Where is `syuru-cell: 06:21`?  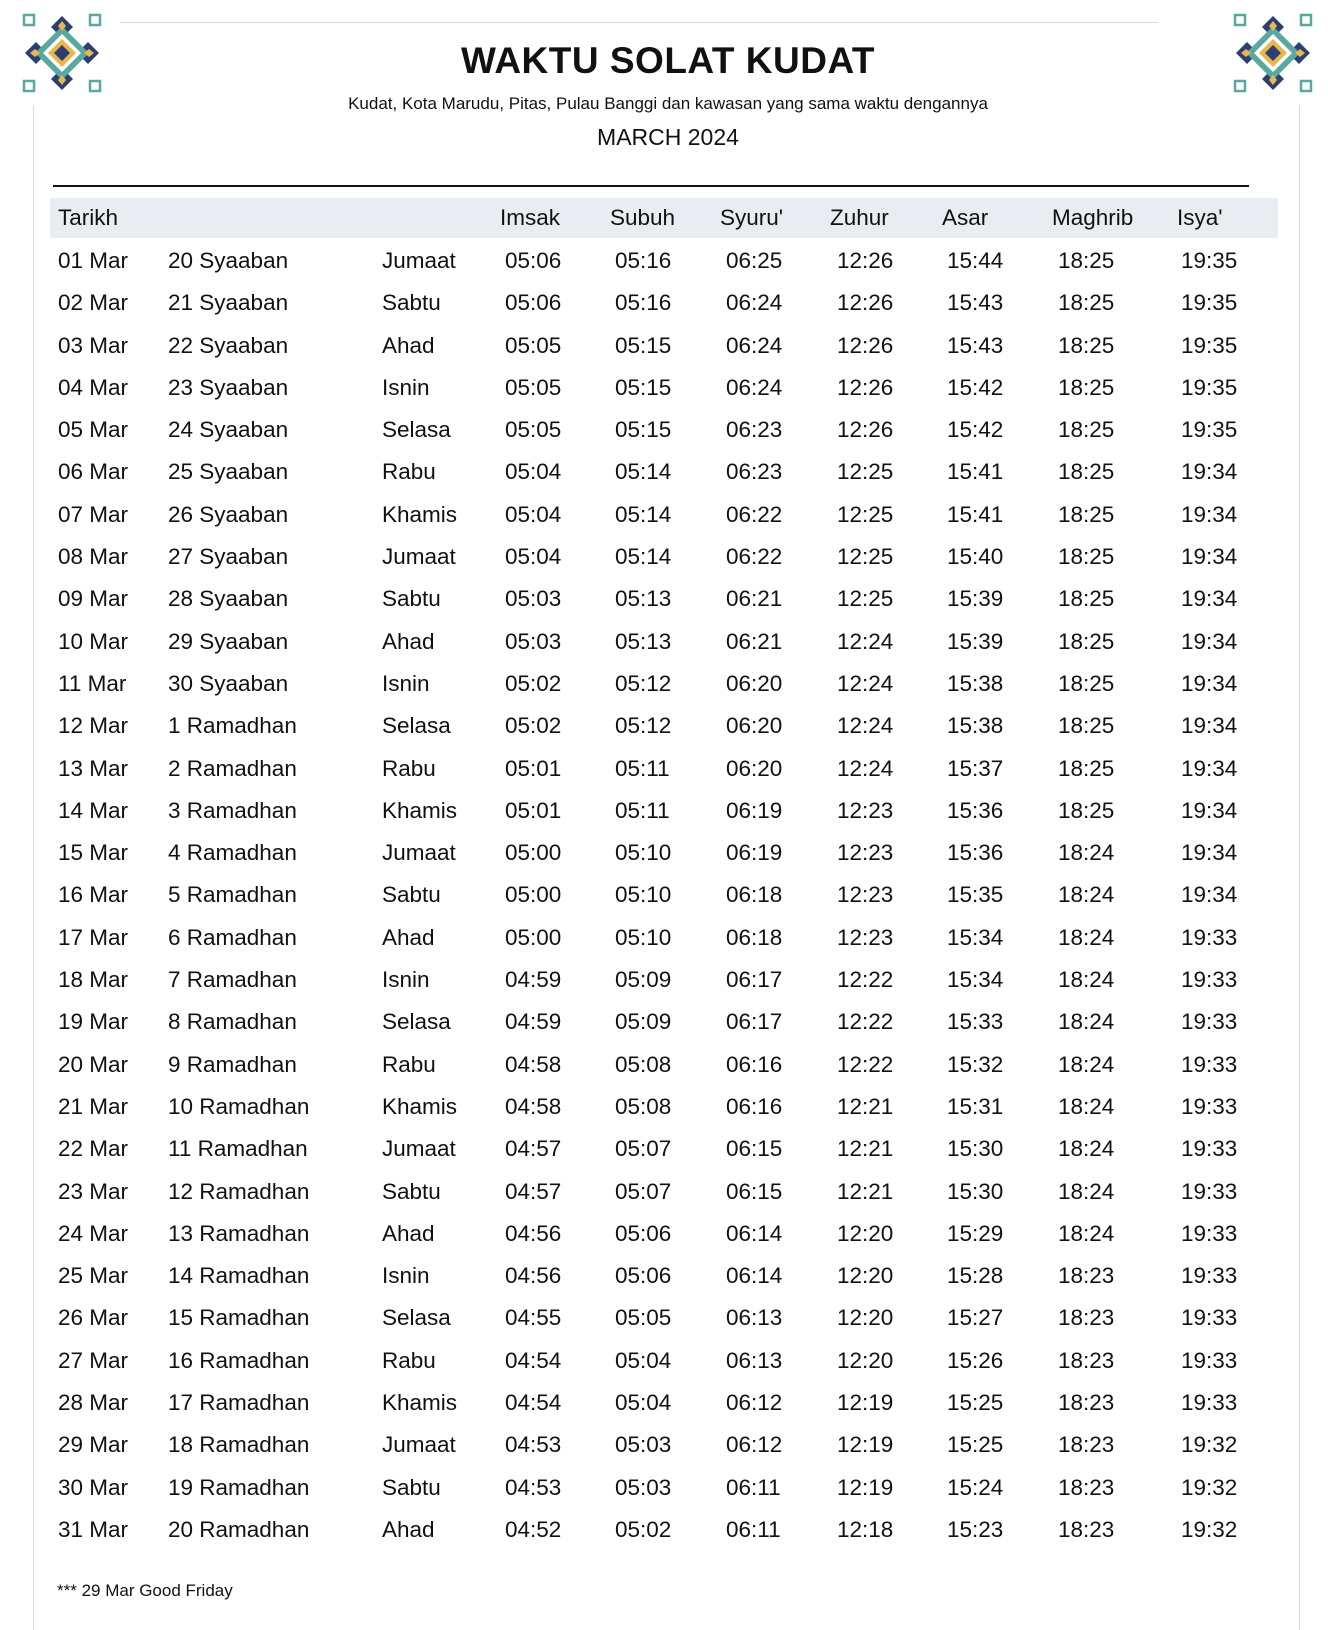 syuru-cell: 06:21 is located at coordinates (754, 641).